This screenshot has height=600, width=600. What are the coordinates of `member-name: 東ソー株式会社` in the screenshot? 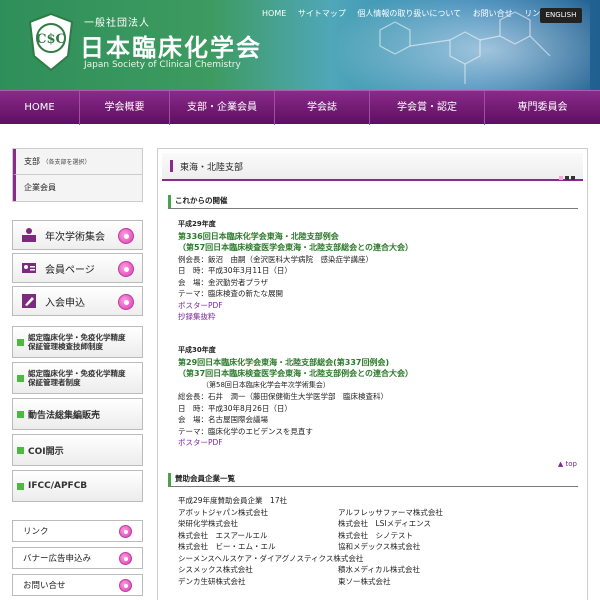 It's located at (364, 581).